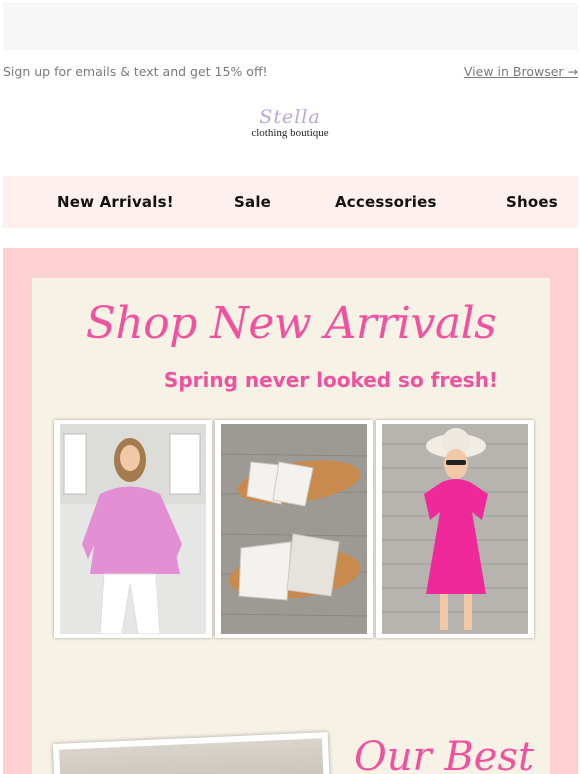 The height and width of the screenshot is (774, 580). Describe the element at coordinates (290, 133) in the screenshot. I see `logo-subtitle: clothing boutique` at that location.